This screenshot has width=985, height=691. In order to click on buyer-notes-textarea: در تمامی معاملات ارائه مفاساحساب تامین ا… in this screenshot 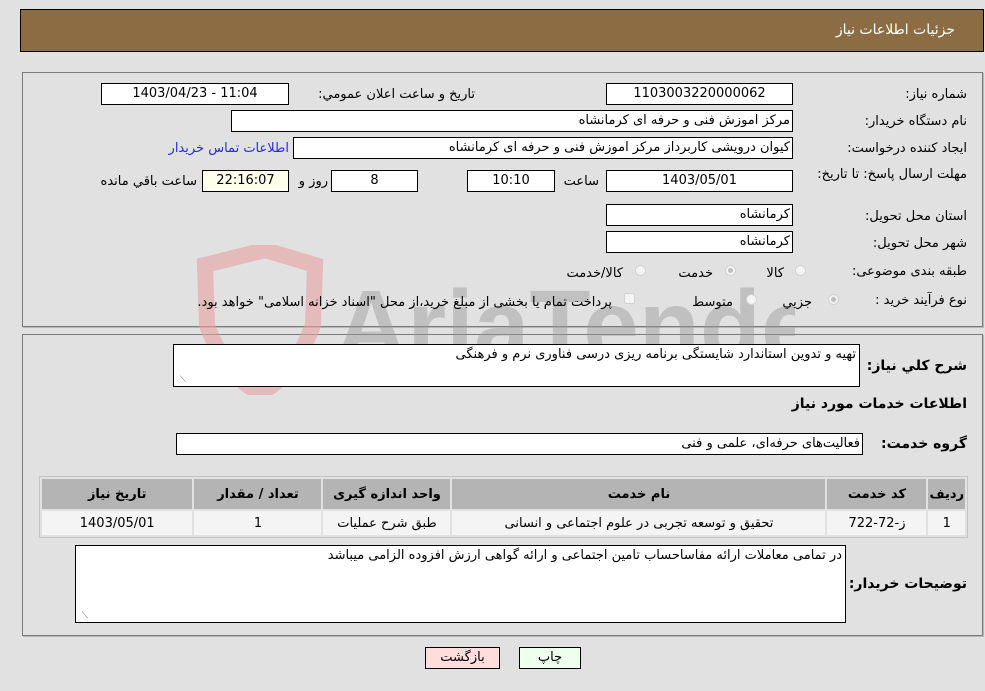, I will do `click(460, 584)`.